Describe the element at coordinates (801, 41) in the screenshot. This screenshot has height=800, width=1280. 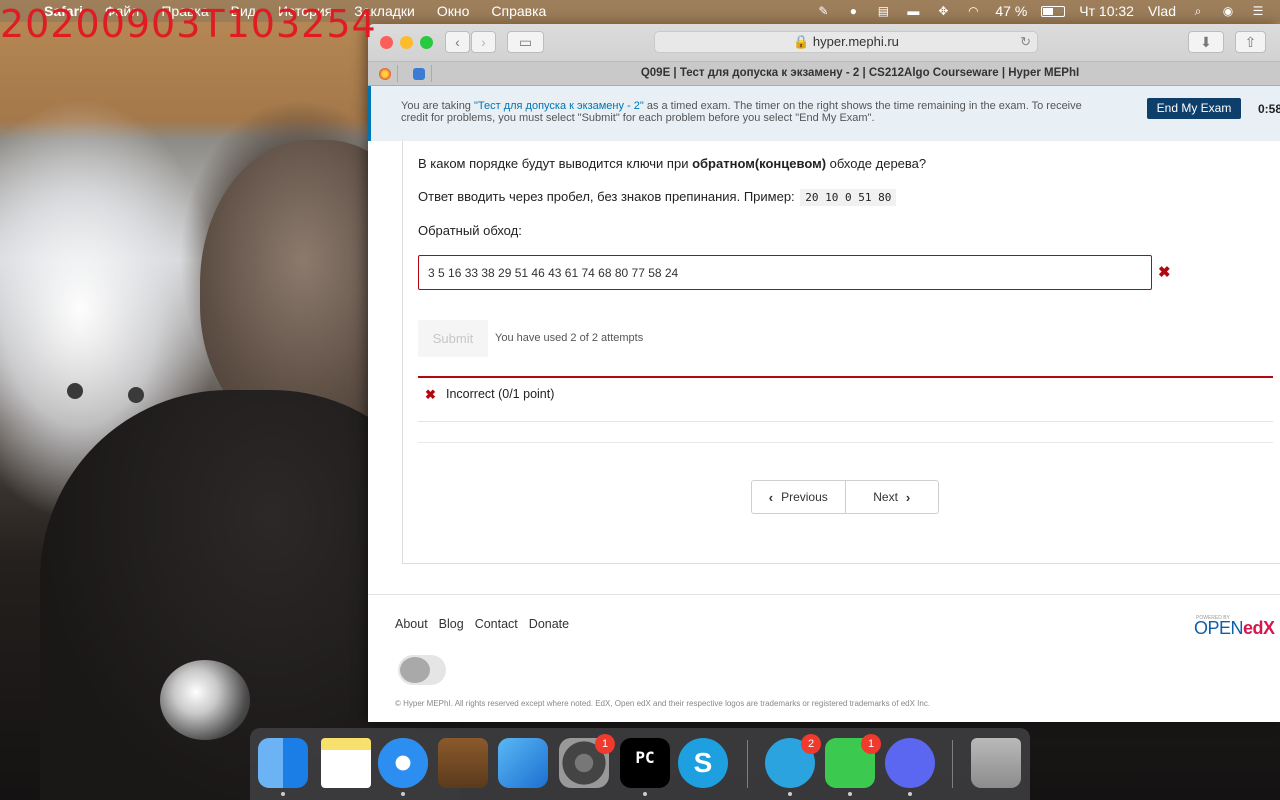
I see `lock-icon: 🔒` at that location.